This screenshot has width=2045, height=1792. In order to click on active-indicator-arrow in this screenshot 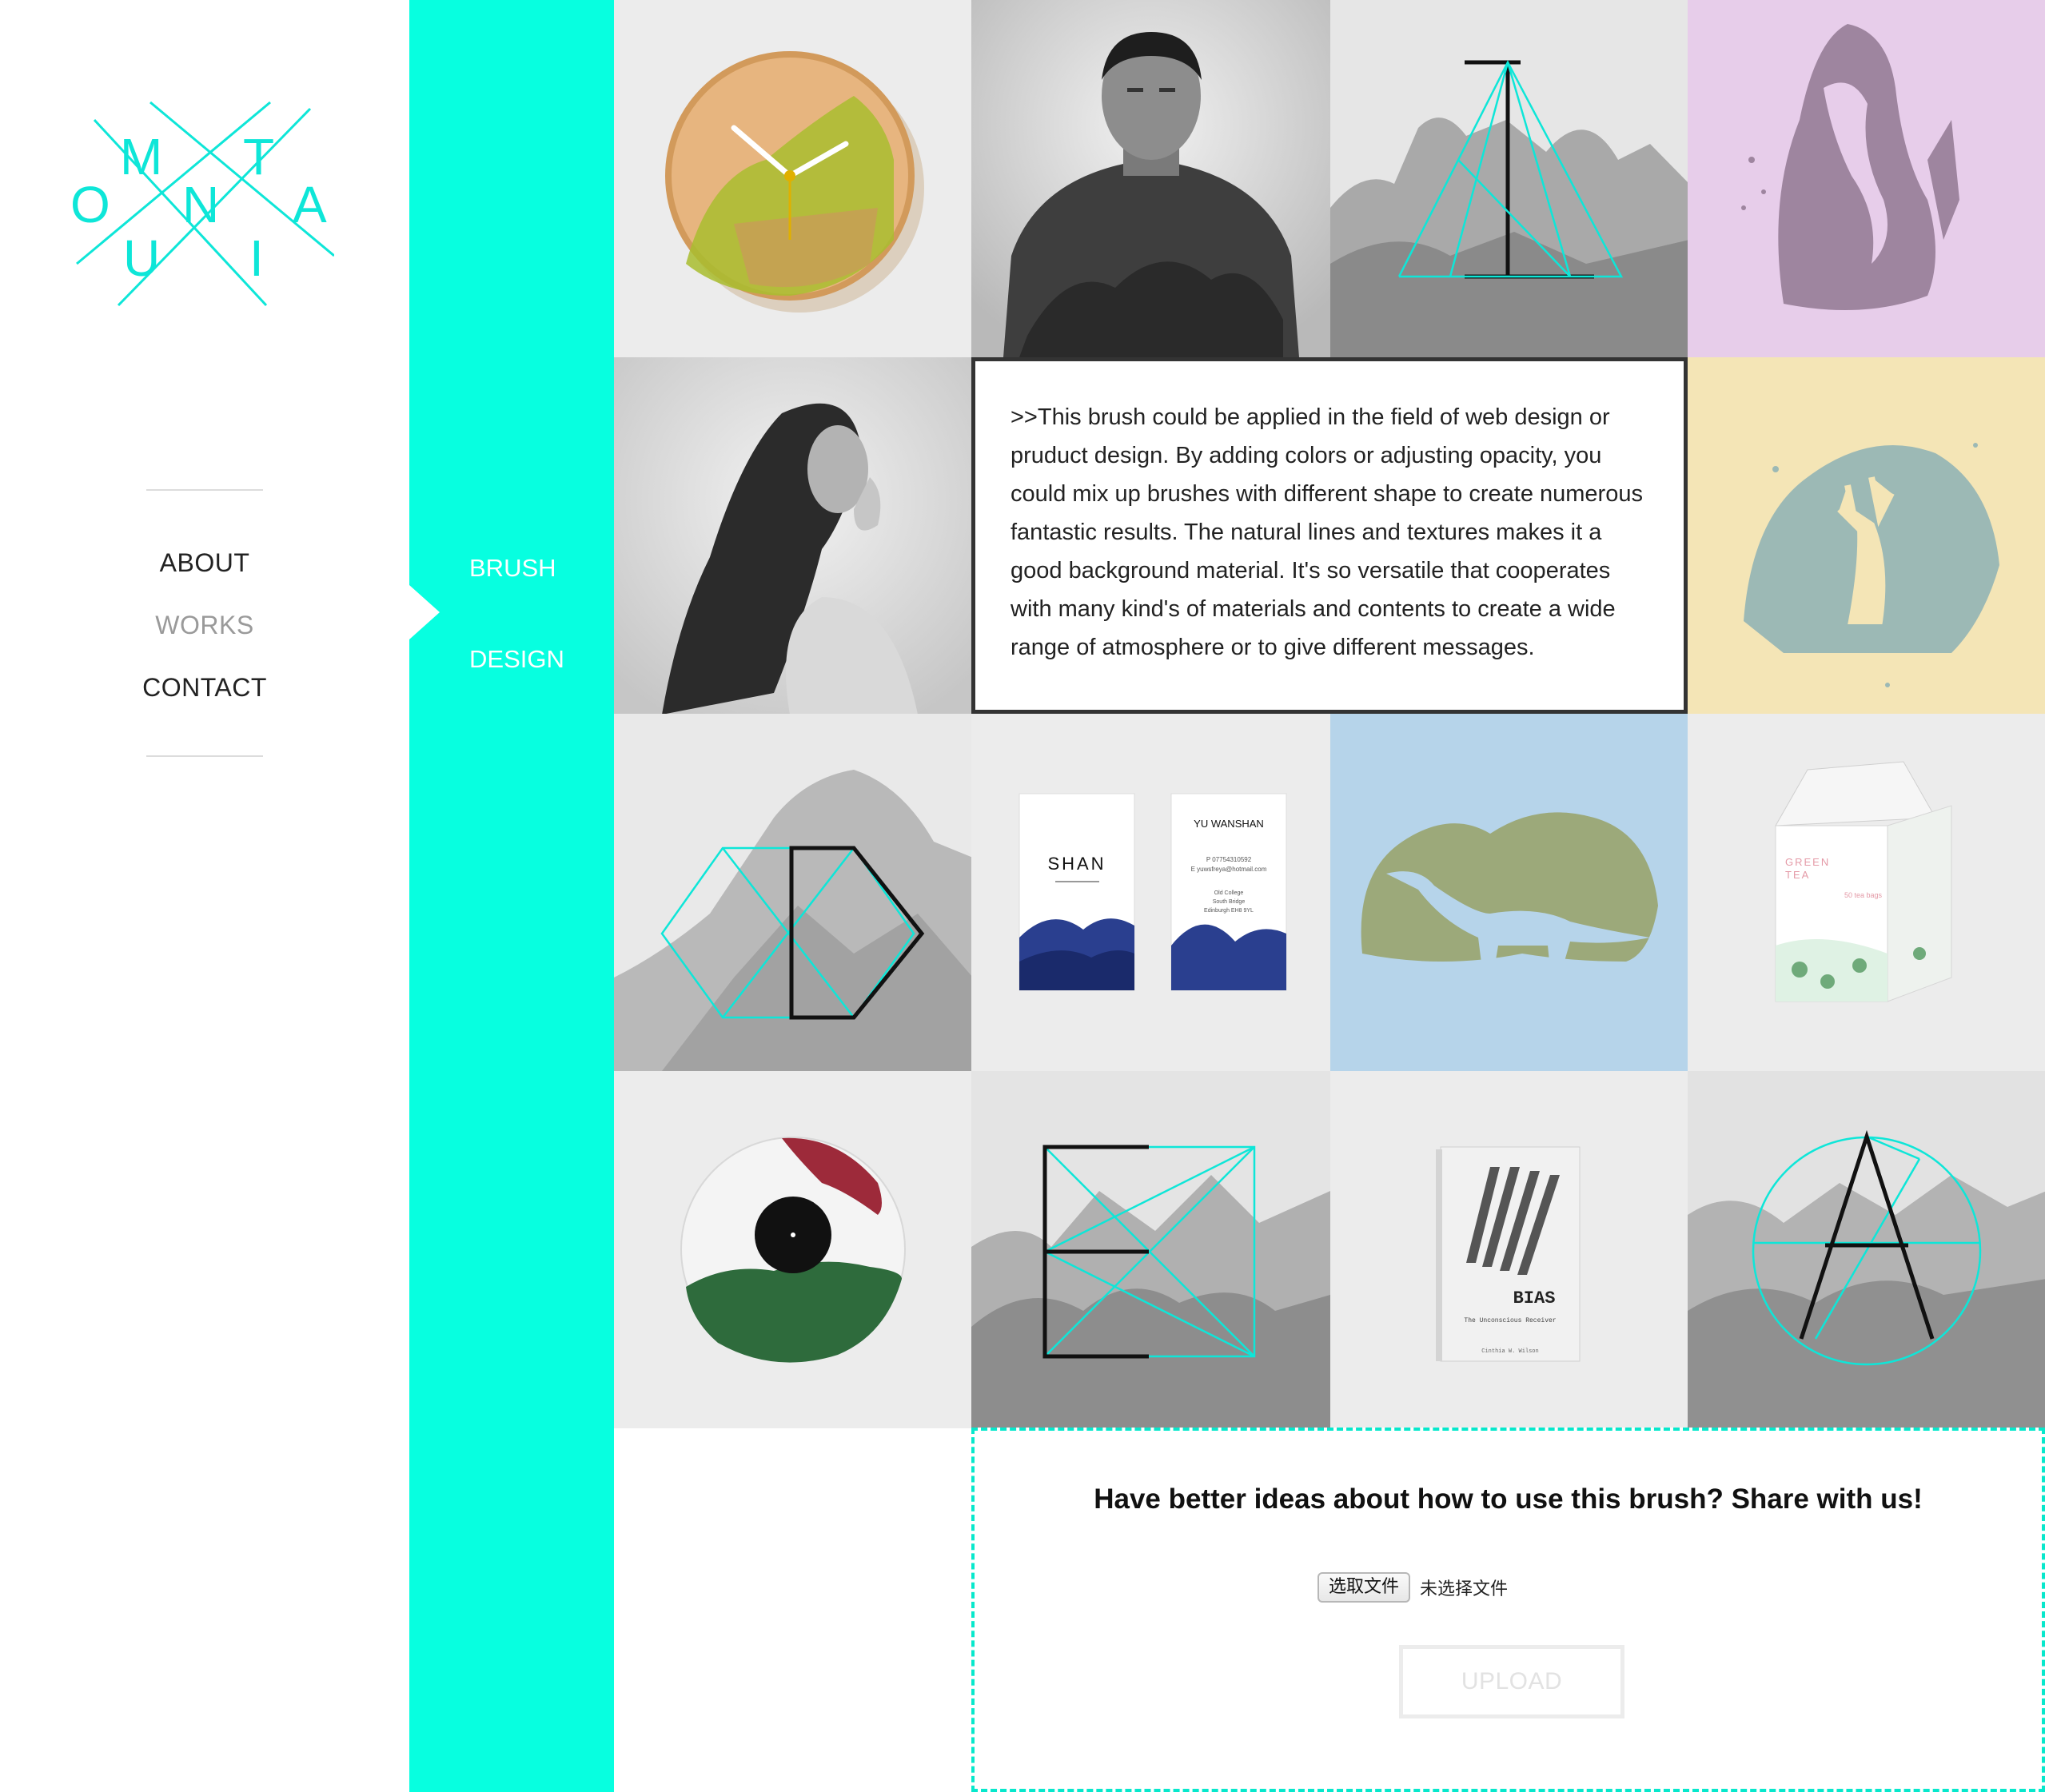, I will do `click(425, 612)`.